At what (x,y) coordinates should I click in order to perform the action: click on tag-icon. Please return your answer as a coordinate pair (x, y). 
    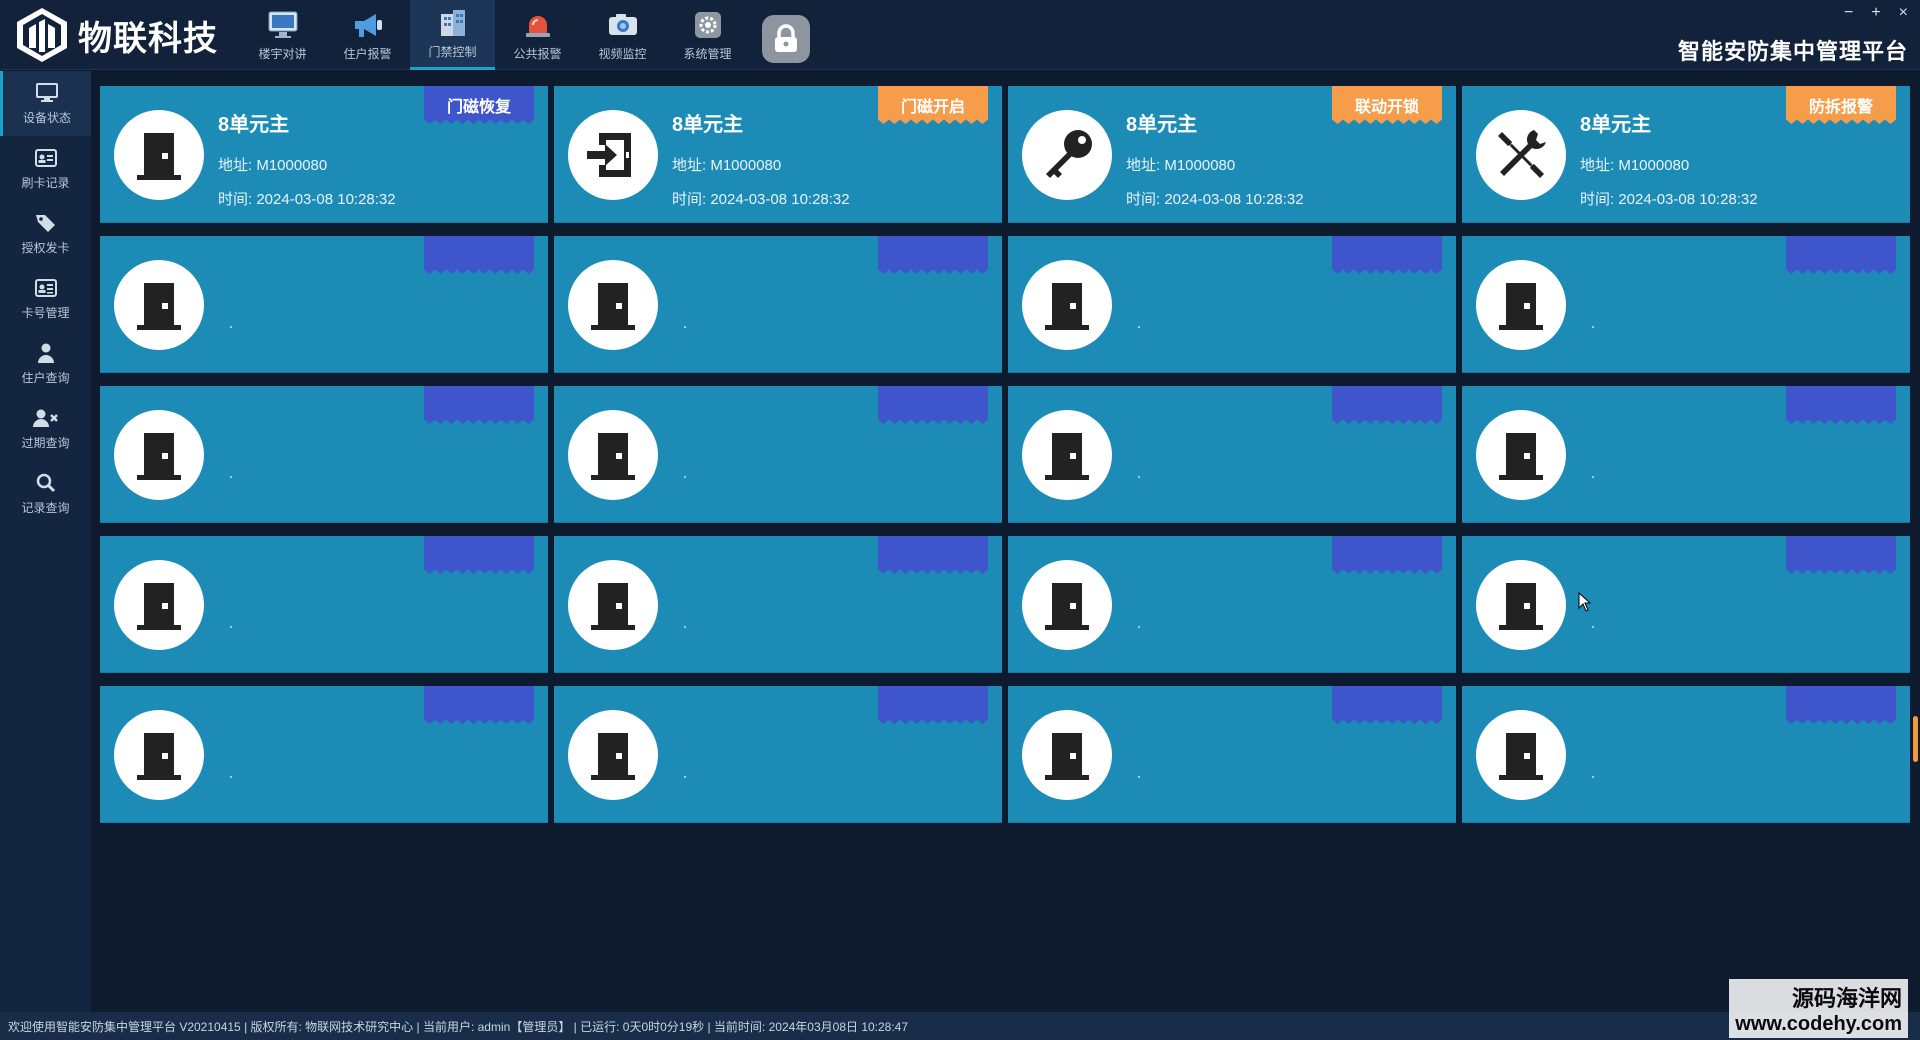
    Looking at the image, I should click on (46, 223).